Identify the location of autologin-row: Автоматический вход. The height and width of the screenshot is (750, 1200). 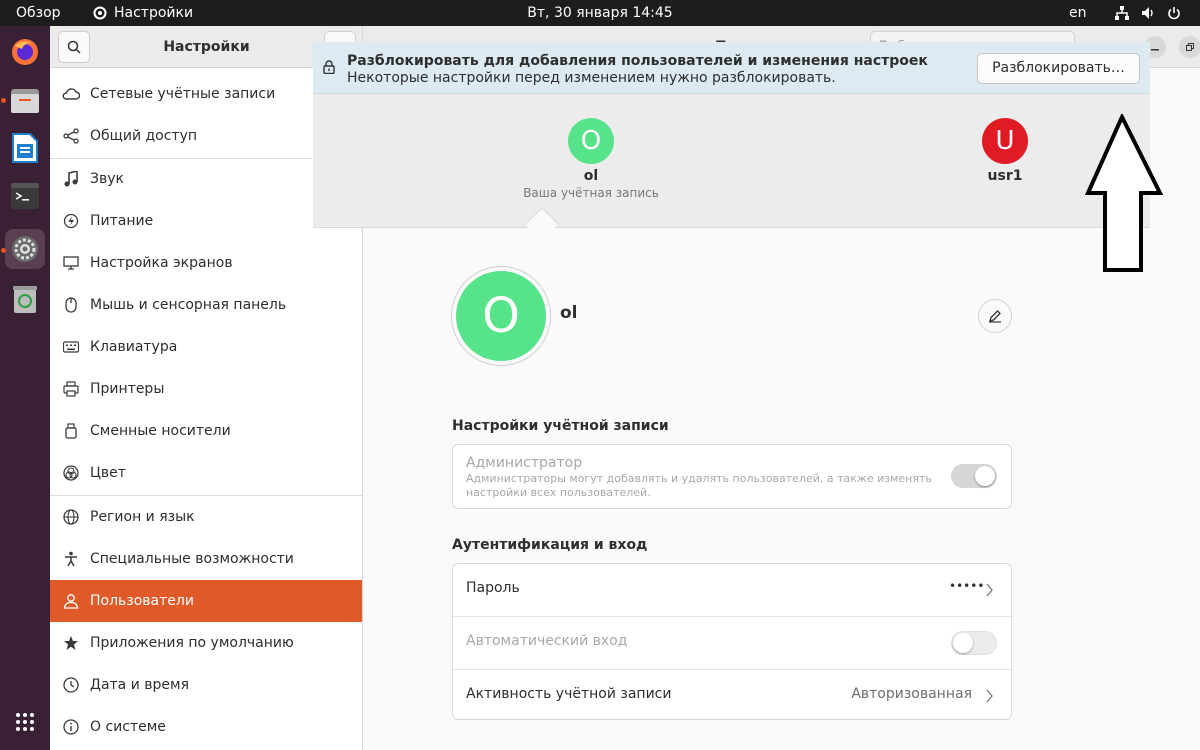
(732, 643).